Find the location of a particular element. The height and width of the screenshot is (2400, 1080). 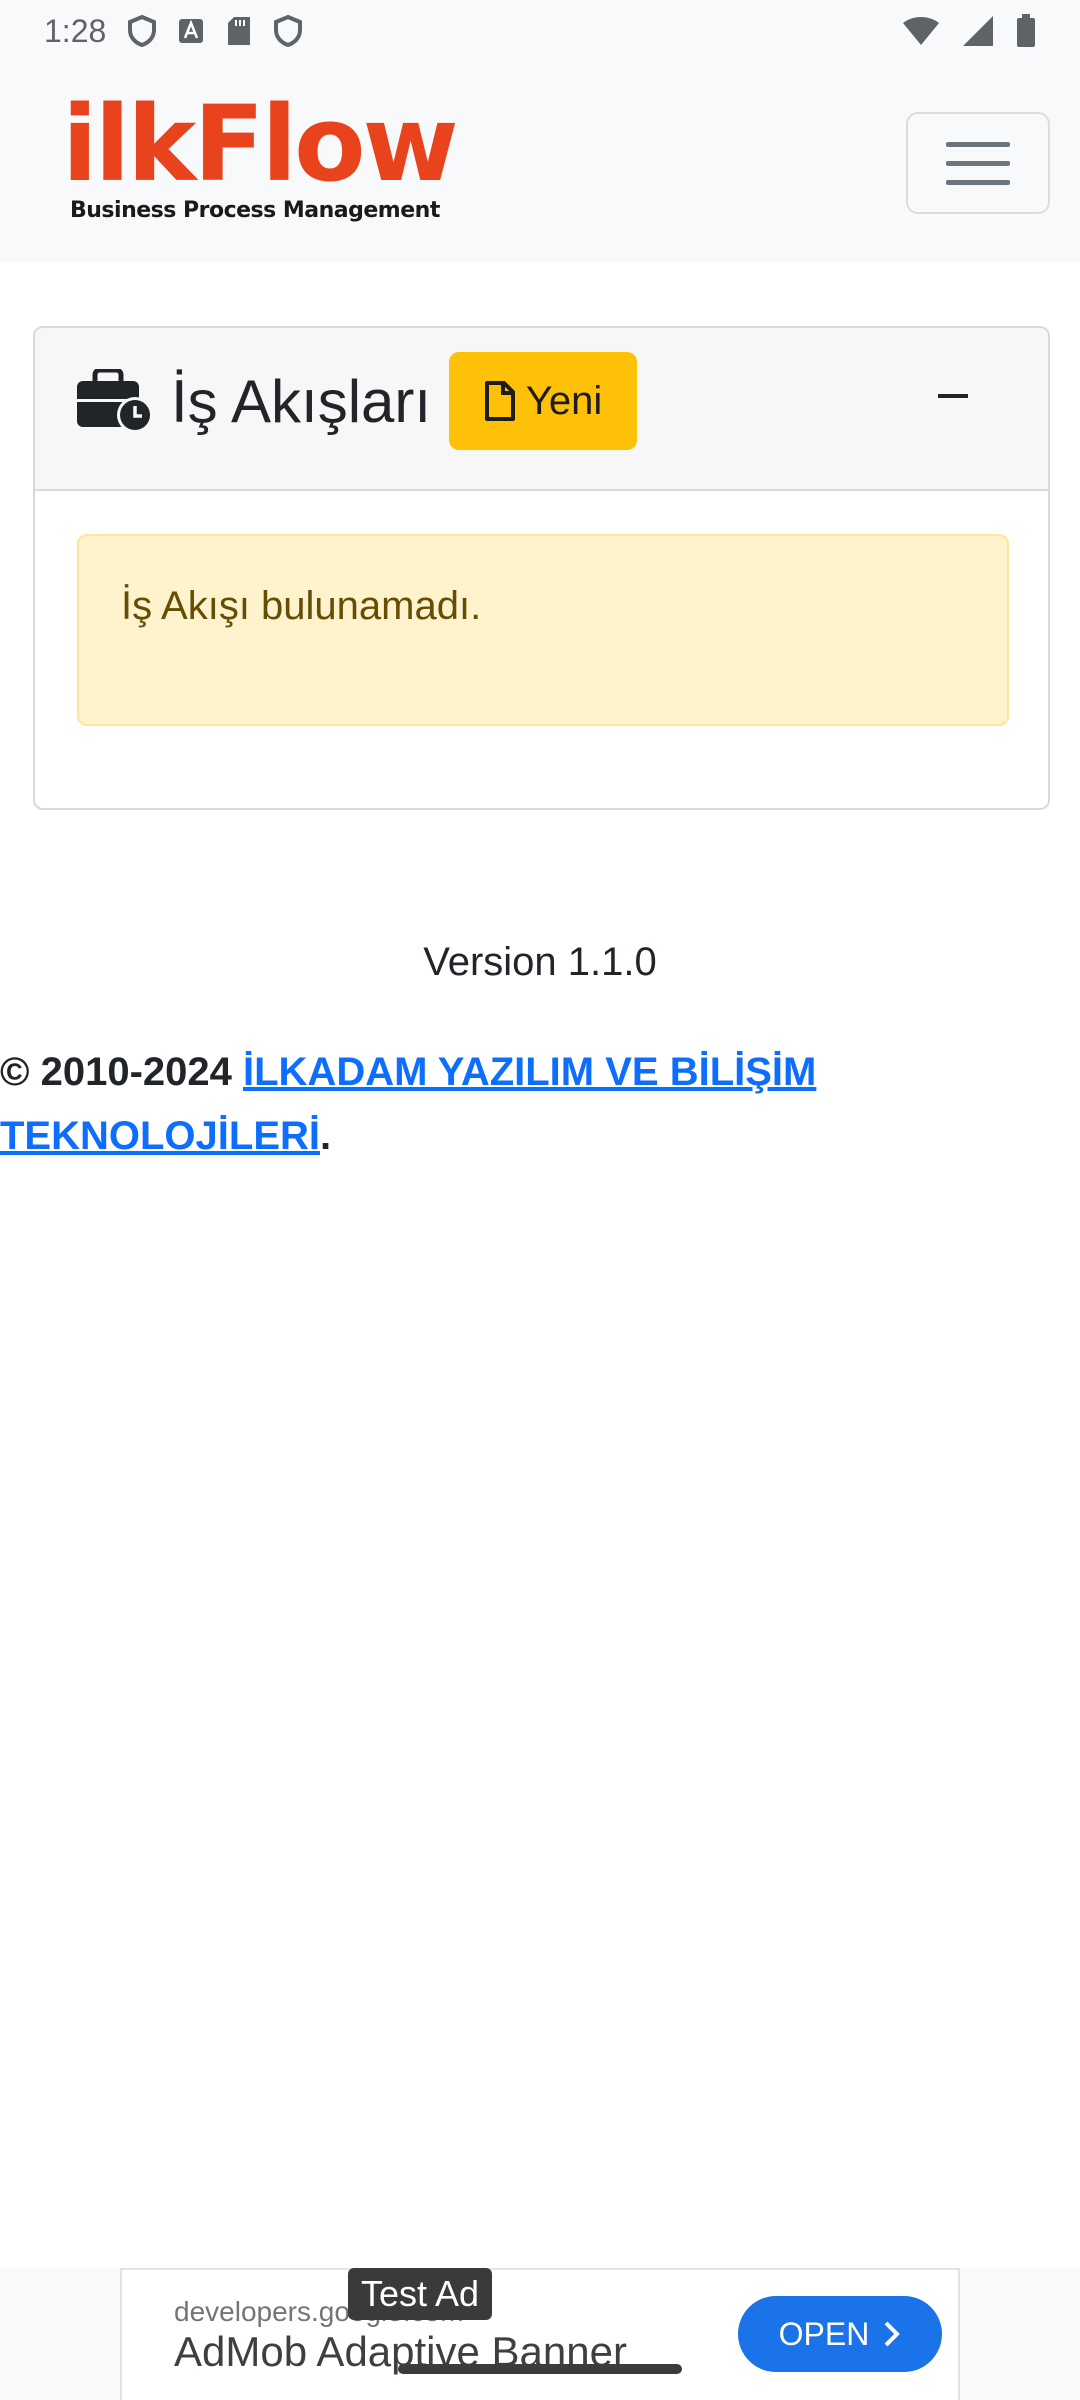

briefcase-clock-icon is located at coordinates (115, 401).